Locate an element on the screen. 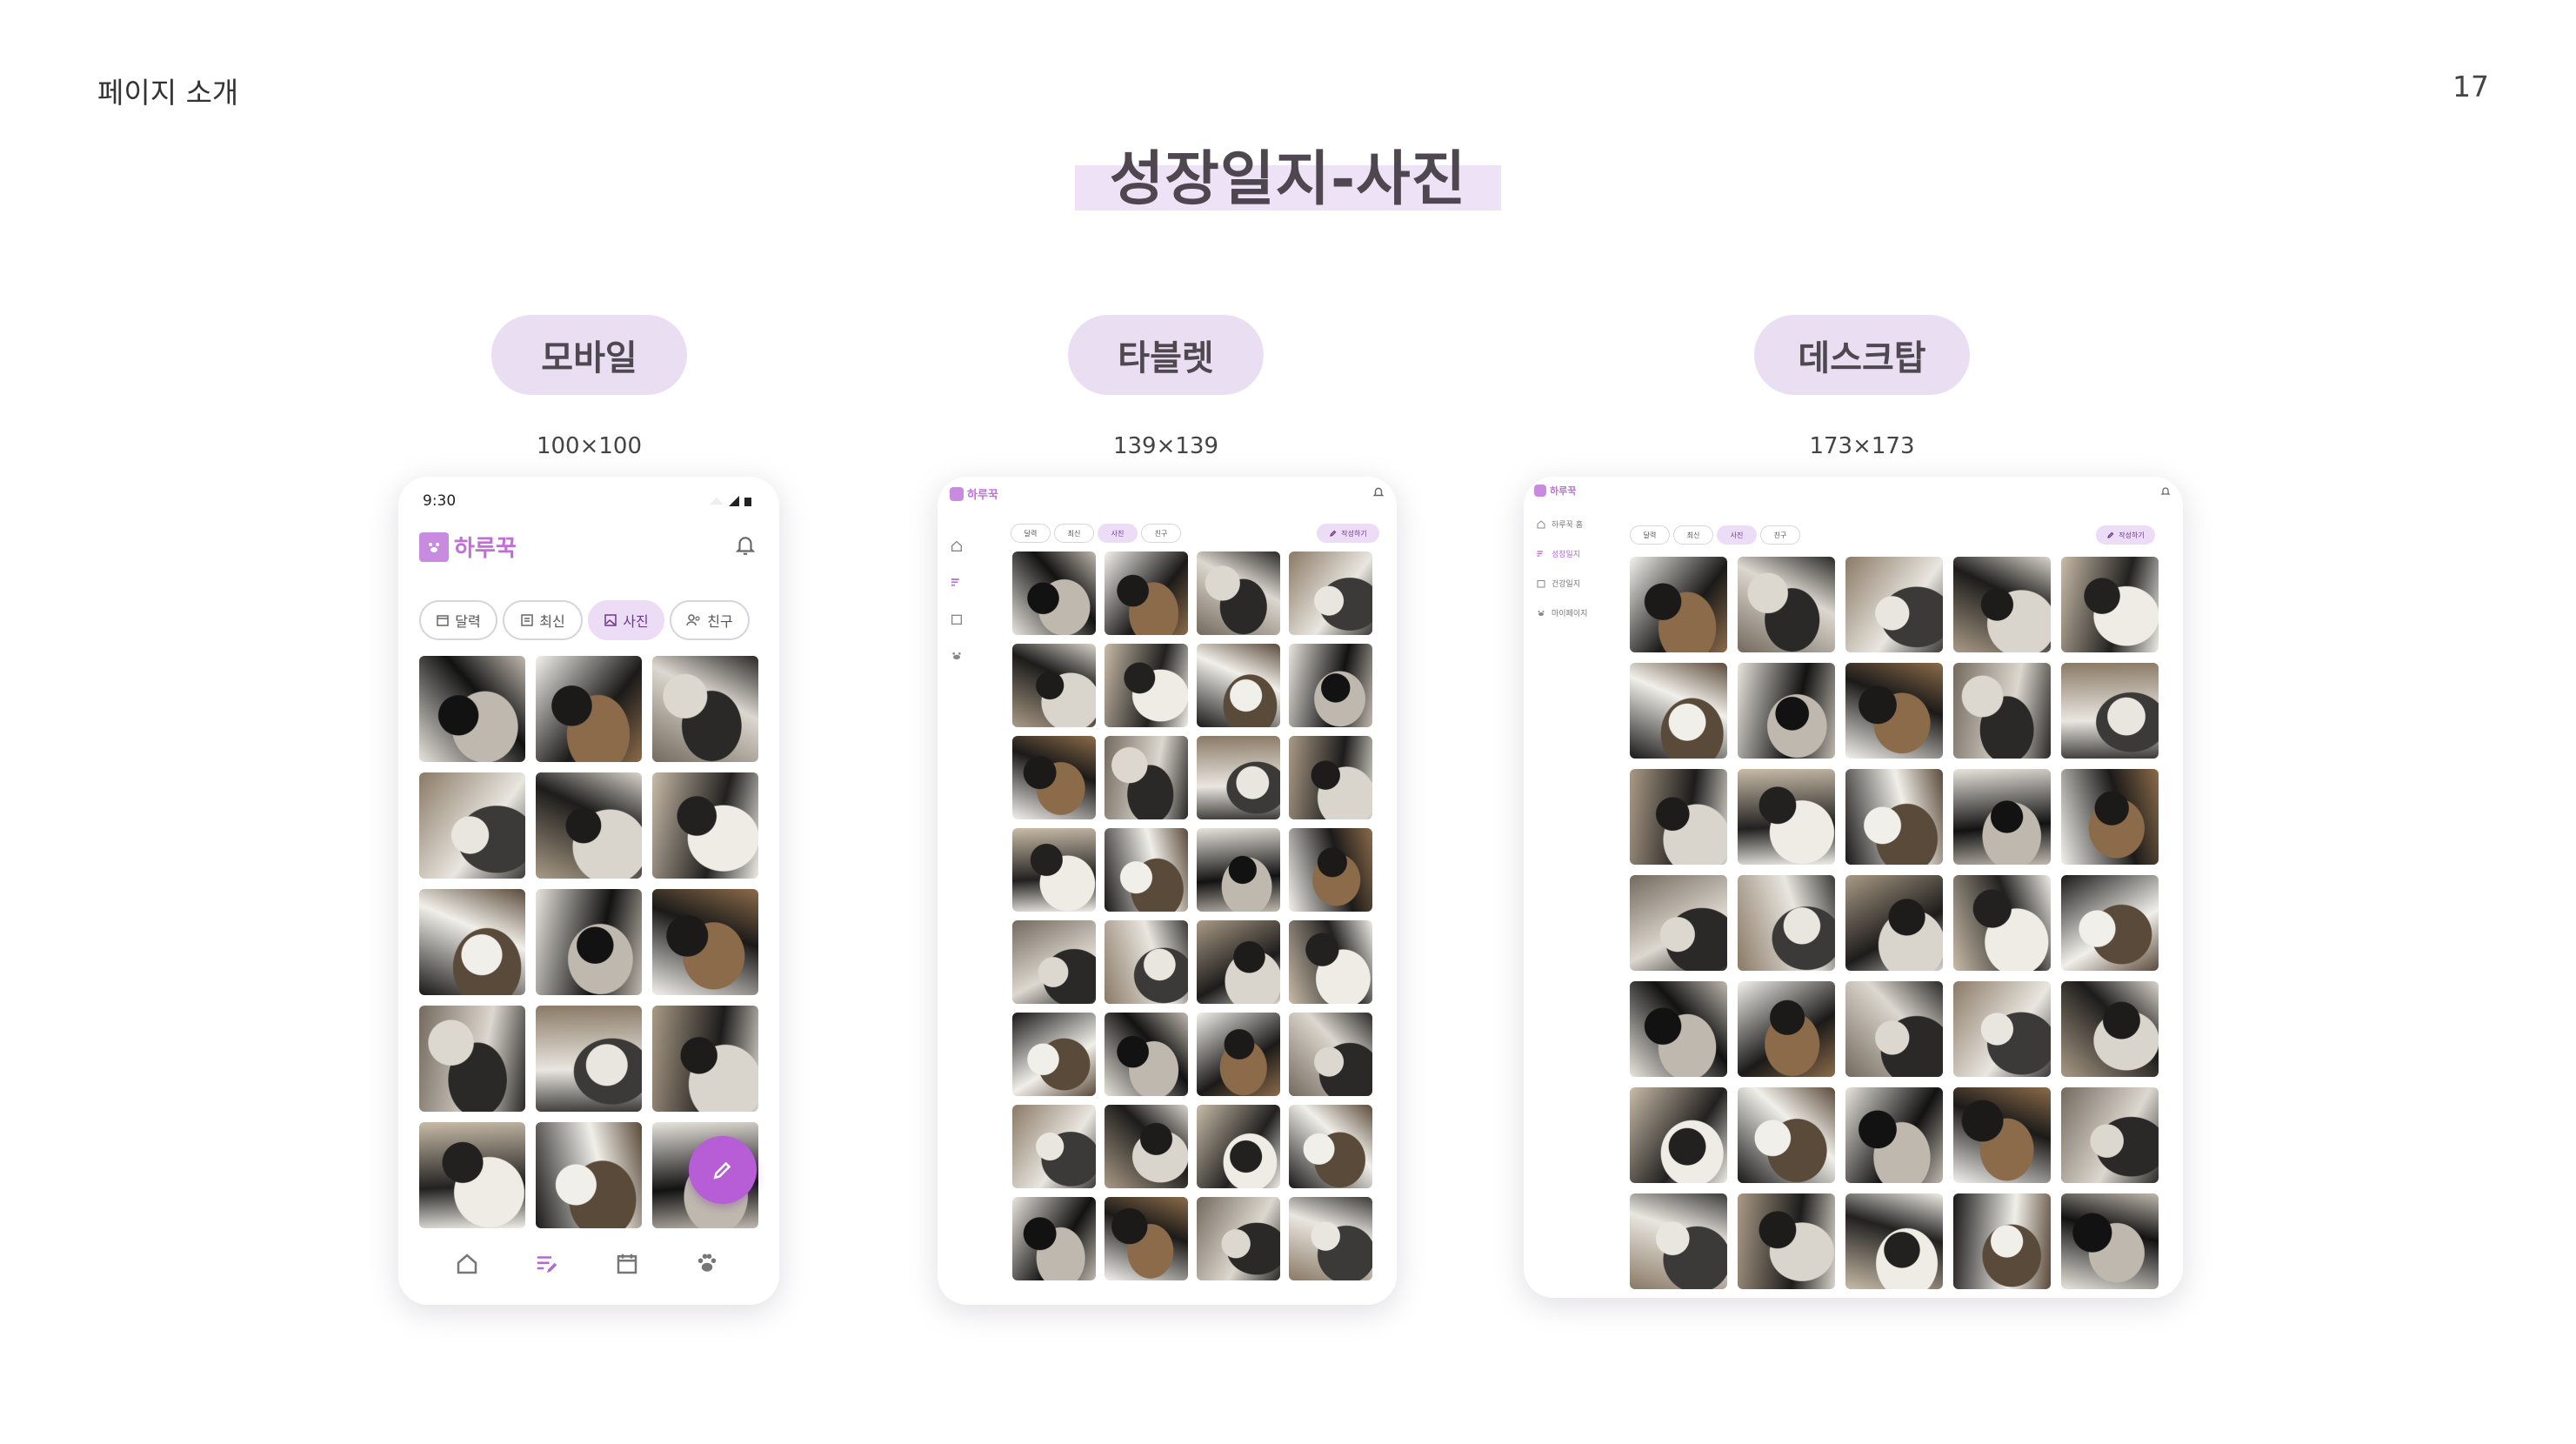 This screenshot has height=1444, width=2576. nav-mypage is located at coordinates (707, 1265).